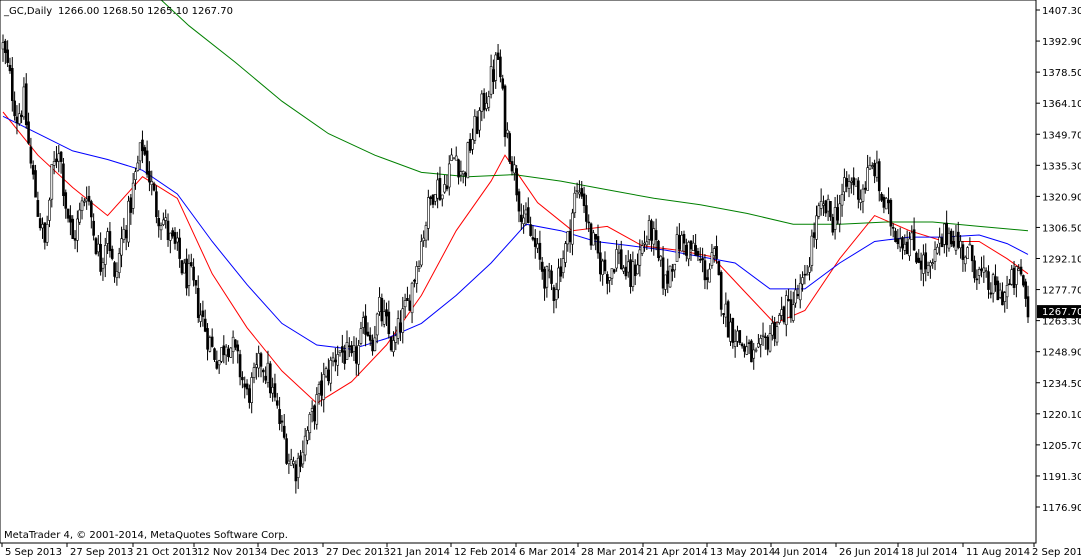 This screenshot has width=1081, height=560. I want to click on x-tick-label: 21 Apr 2014, so click(677, 552).